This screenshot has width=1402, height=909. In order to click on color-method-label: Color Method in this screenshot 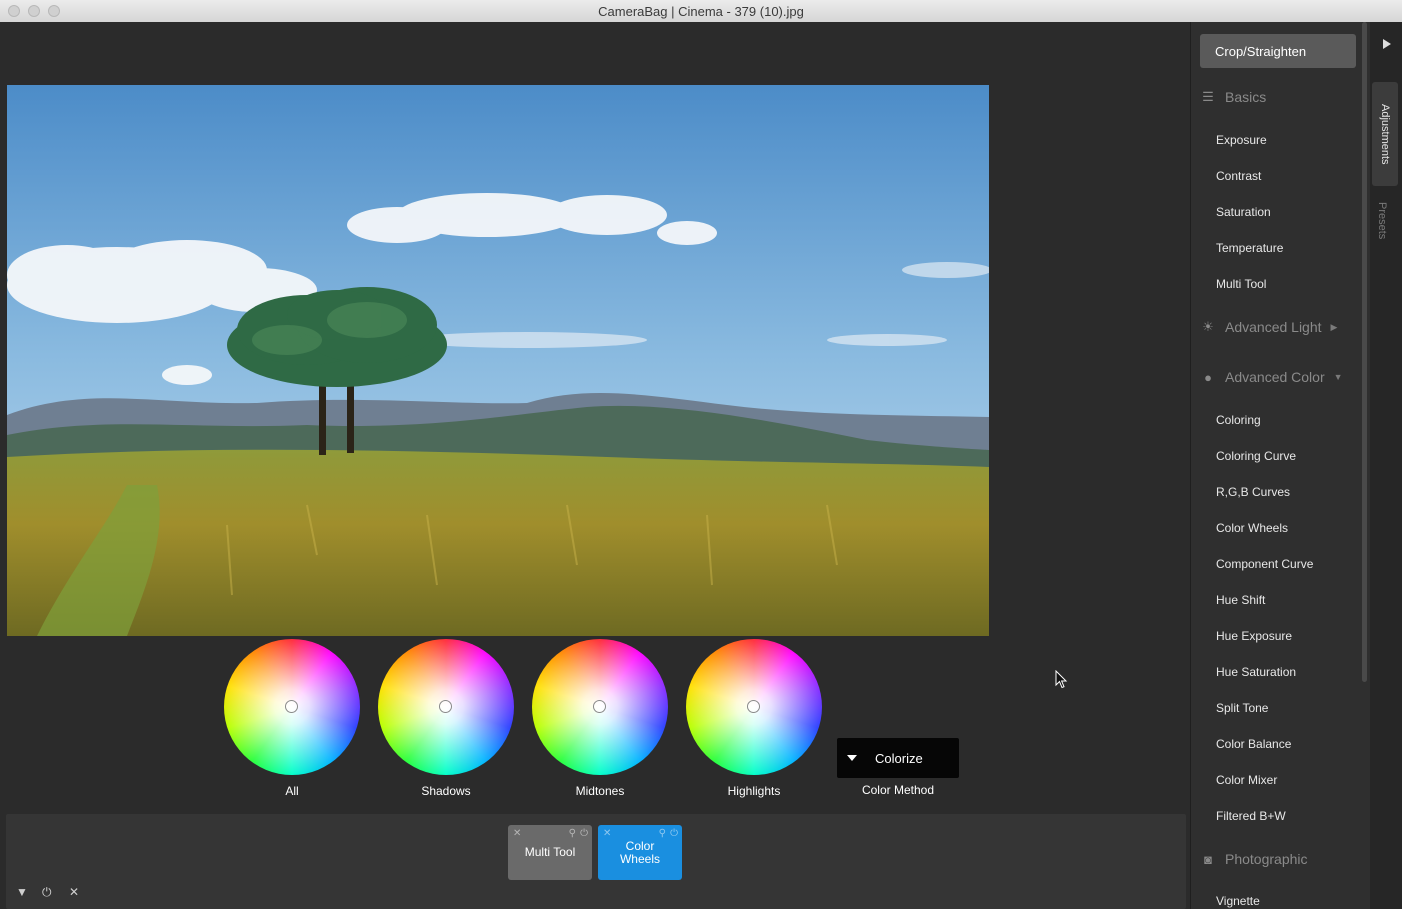, I will do `click(898, 790)`.